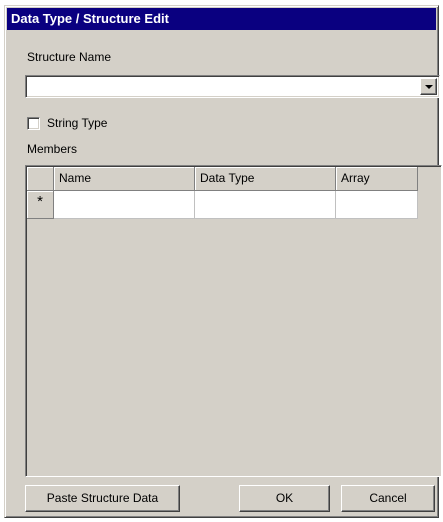 Image resolution: width=443 pixels, height=522 pixels. Describe the element at coordinates (40, 205) in the screenshot. I see `asterisk-icon: *` at that location.